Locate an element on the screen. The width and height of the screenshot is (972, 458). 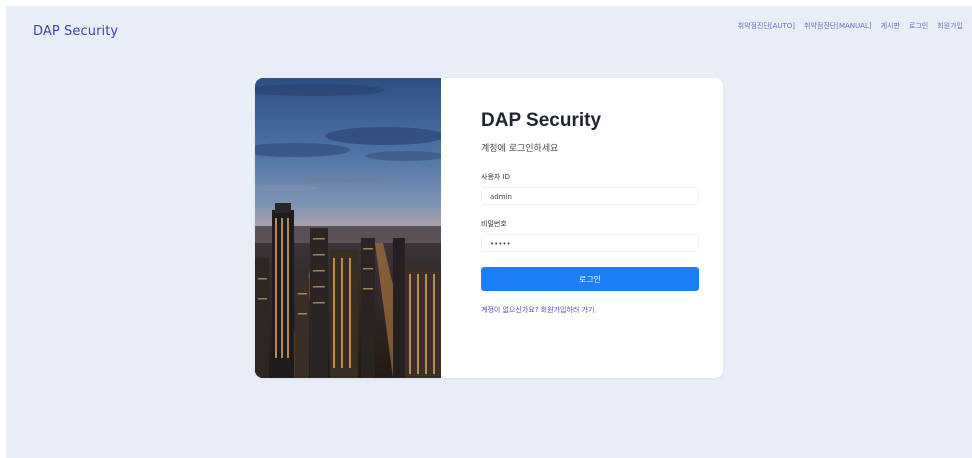
nav-item-board: 게시판 is located at coordinates (890, 26).